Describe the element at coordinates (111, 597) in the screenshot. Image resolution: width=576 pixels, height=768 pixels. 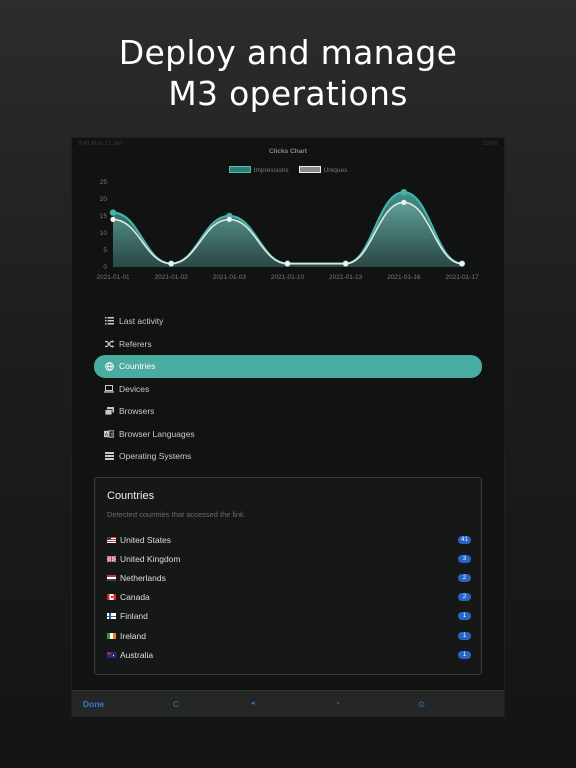
I see `ca-flag-icon` at that location.